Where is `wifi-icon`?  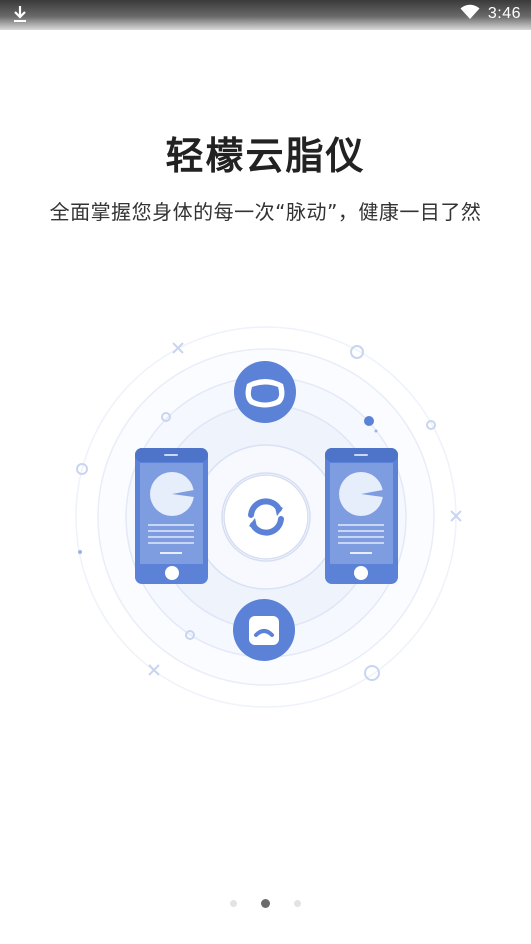 wifi-icon is located at coordinates (470, 14).